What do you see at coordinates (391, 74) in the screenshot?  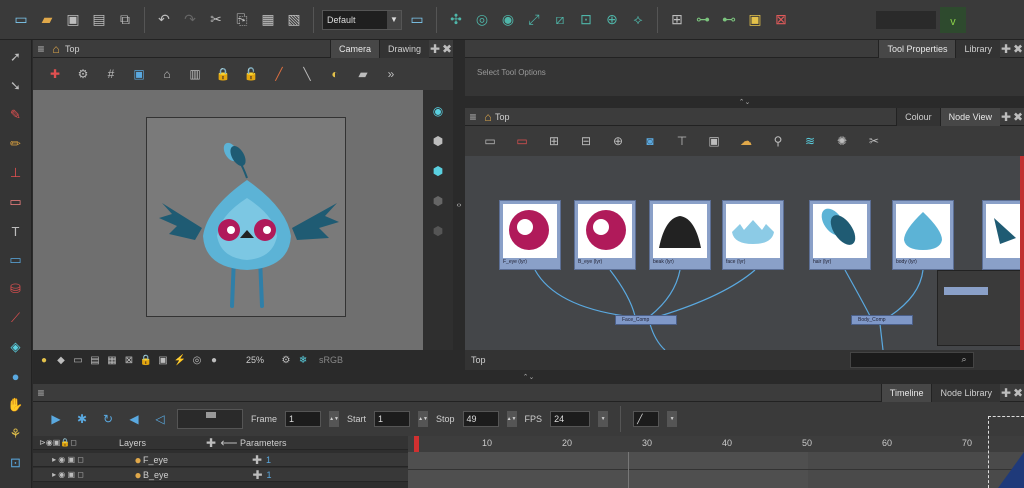 I see `more-icon: »` at bounding box center [391, 74].